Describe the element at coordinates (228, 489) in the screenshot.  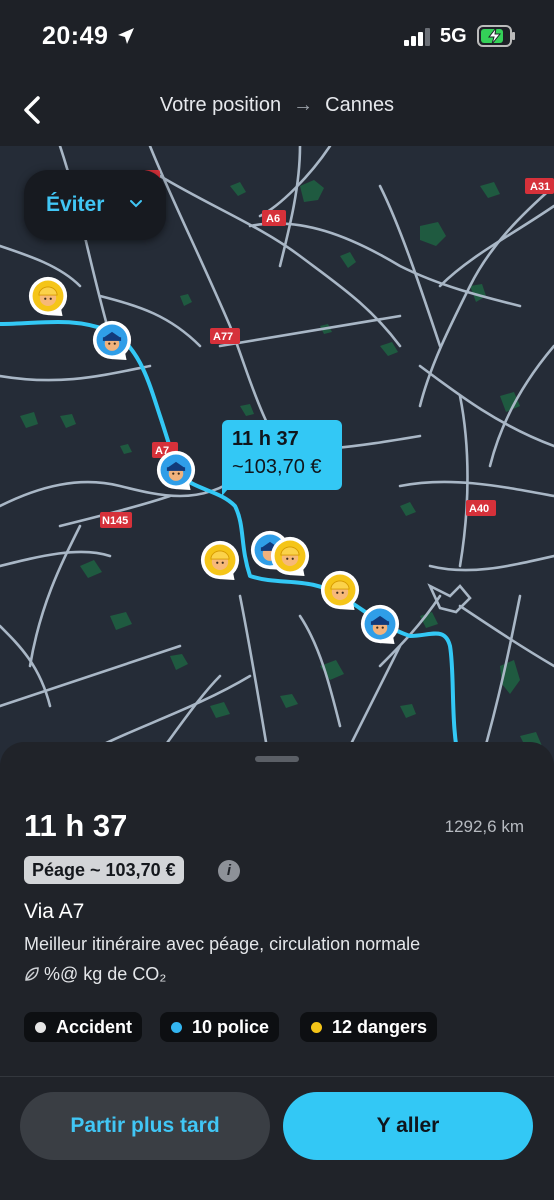
I see `bubble-tail` at that location.